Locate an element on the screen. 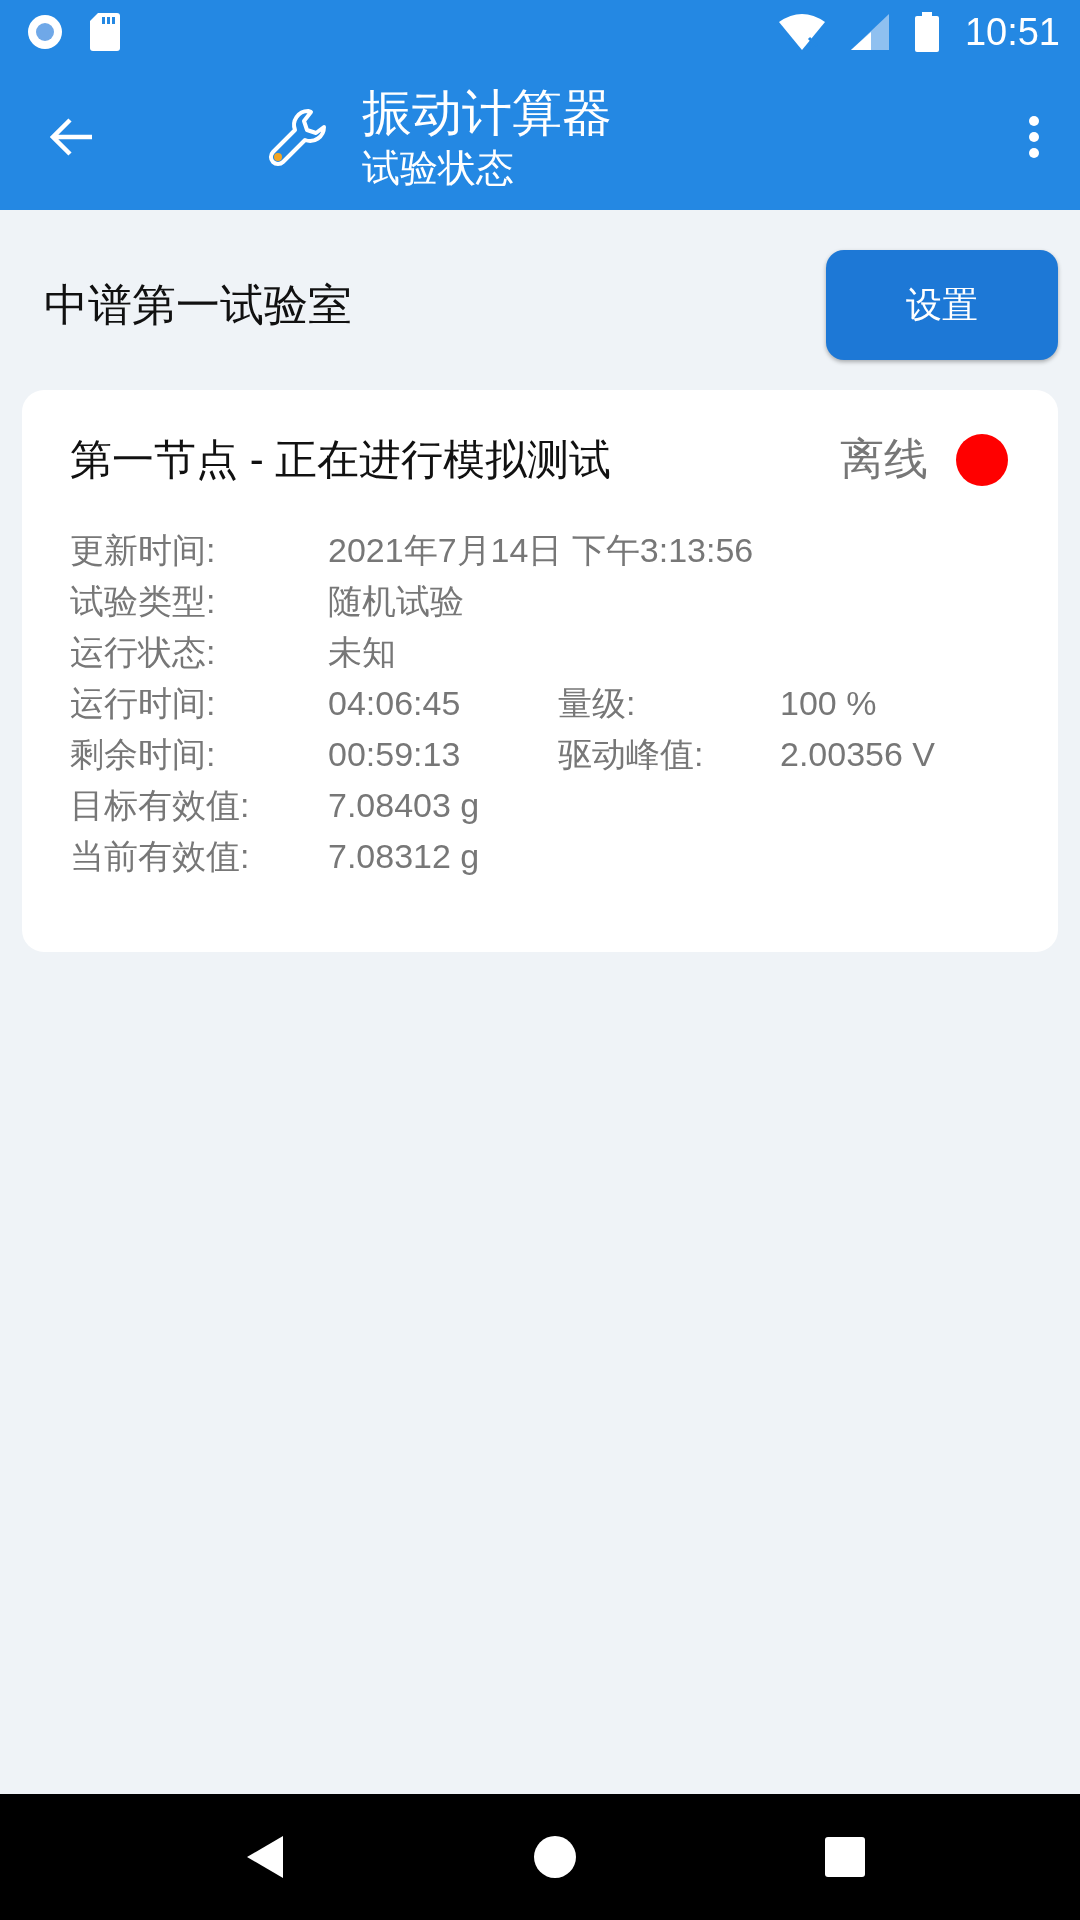 The image size is (1080, 1920). app-title: 振动计算器 is located at coordinates (487, 113).